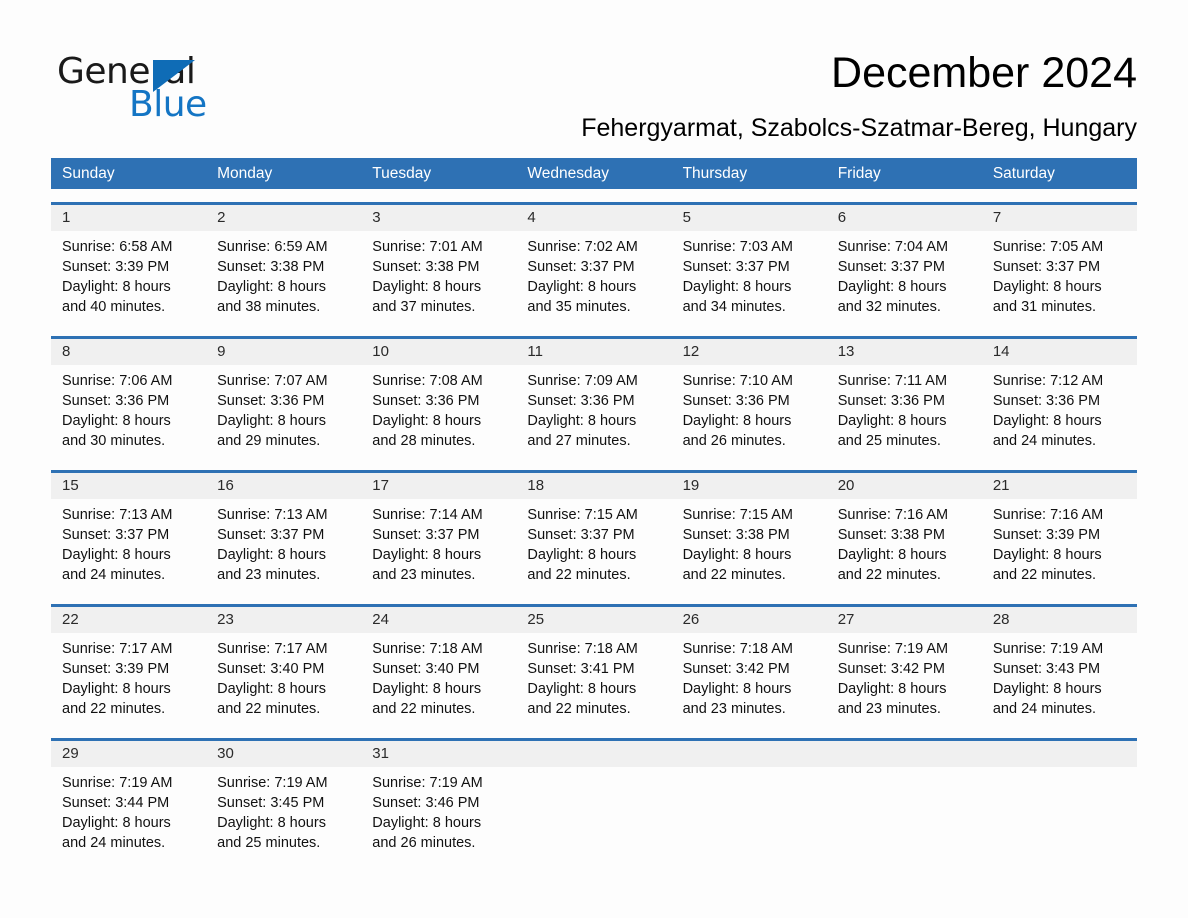  I want to click on day-number: 16, so click(283, 486).